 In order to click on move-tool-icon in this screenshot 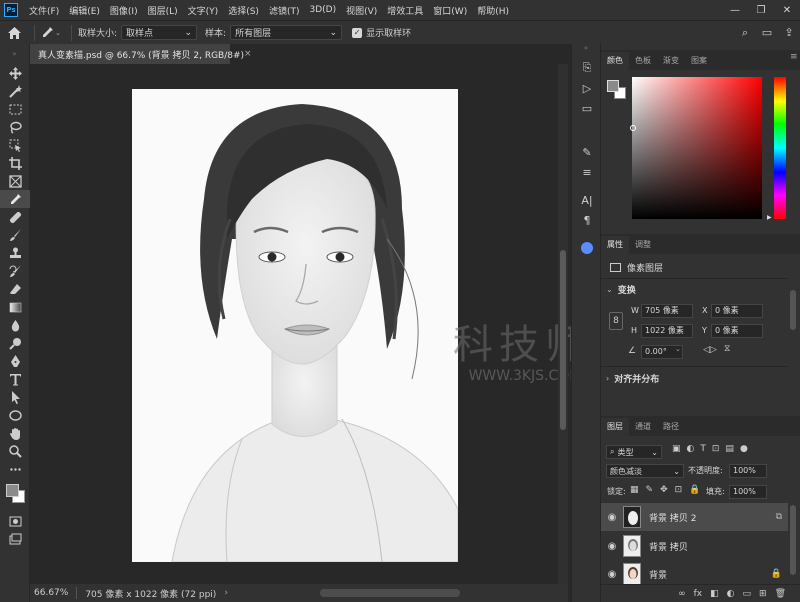, I will do `click(15, 73)`.